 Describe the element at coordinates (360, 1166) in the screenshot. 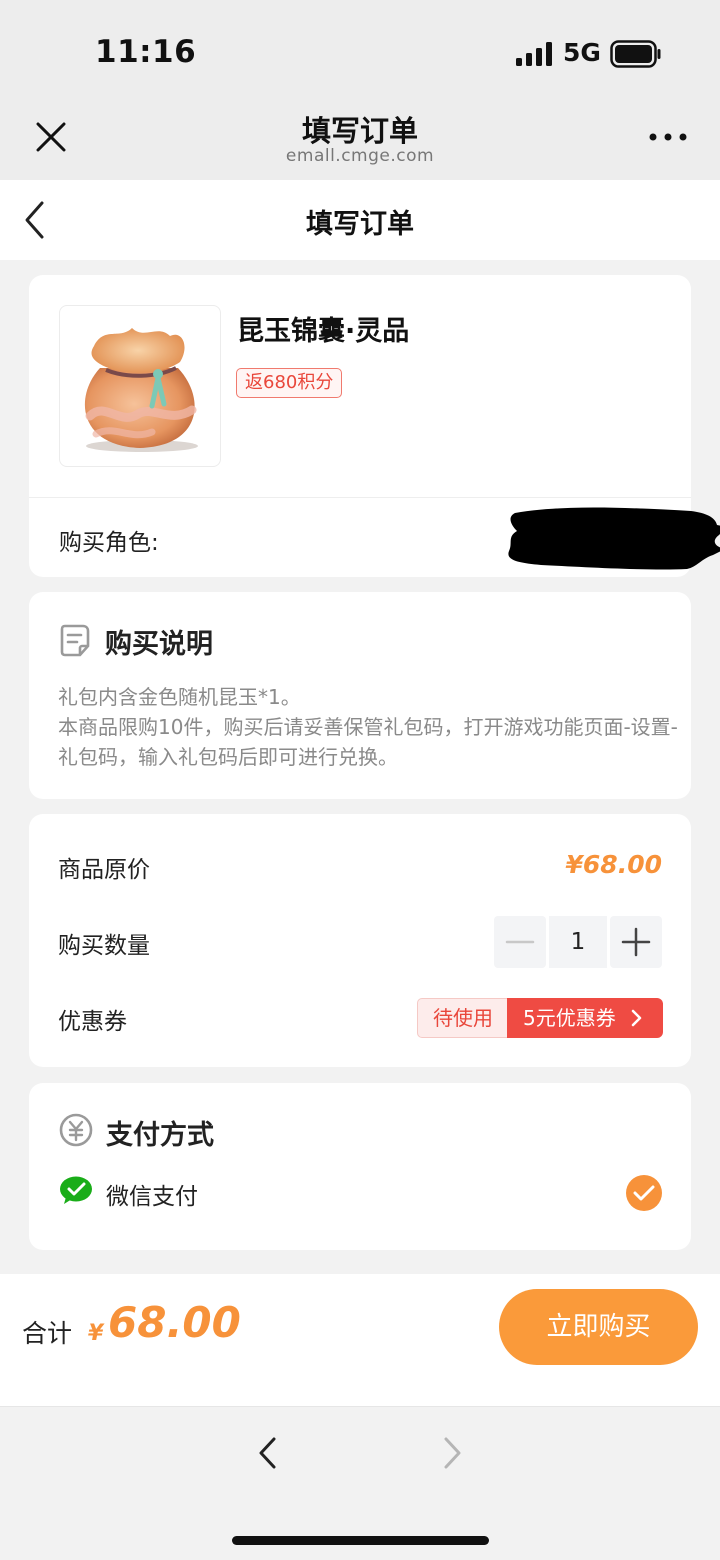

I see `payment-card: 支付方式 微信支付` at that location.